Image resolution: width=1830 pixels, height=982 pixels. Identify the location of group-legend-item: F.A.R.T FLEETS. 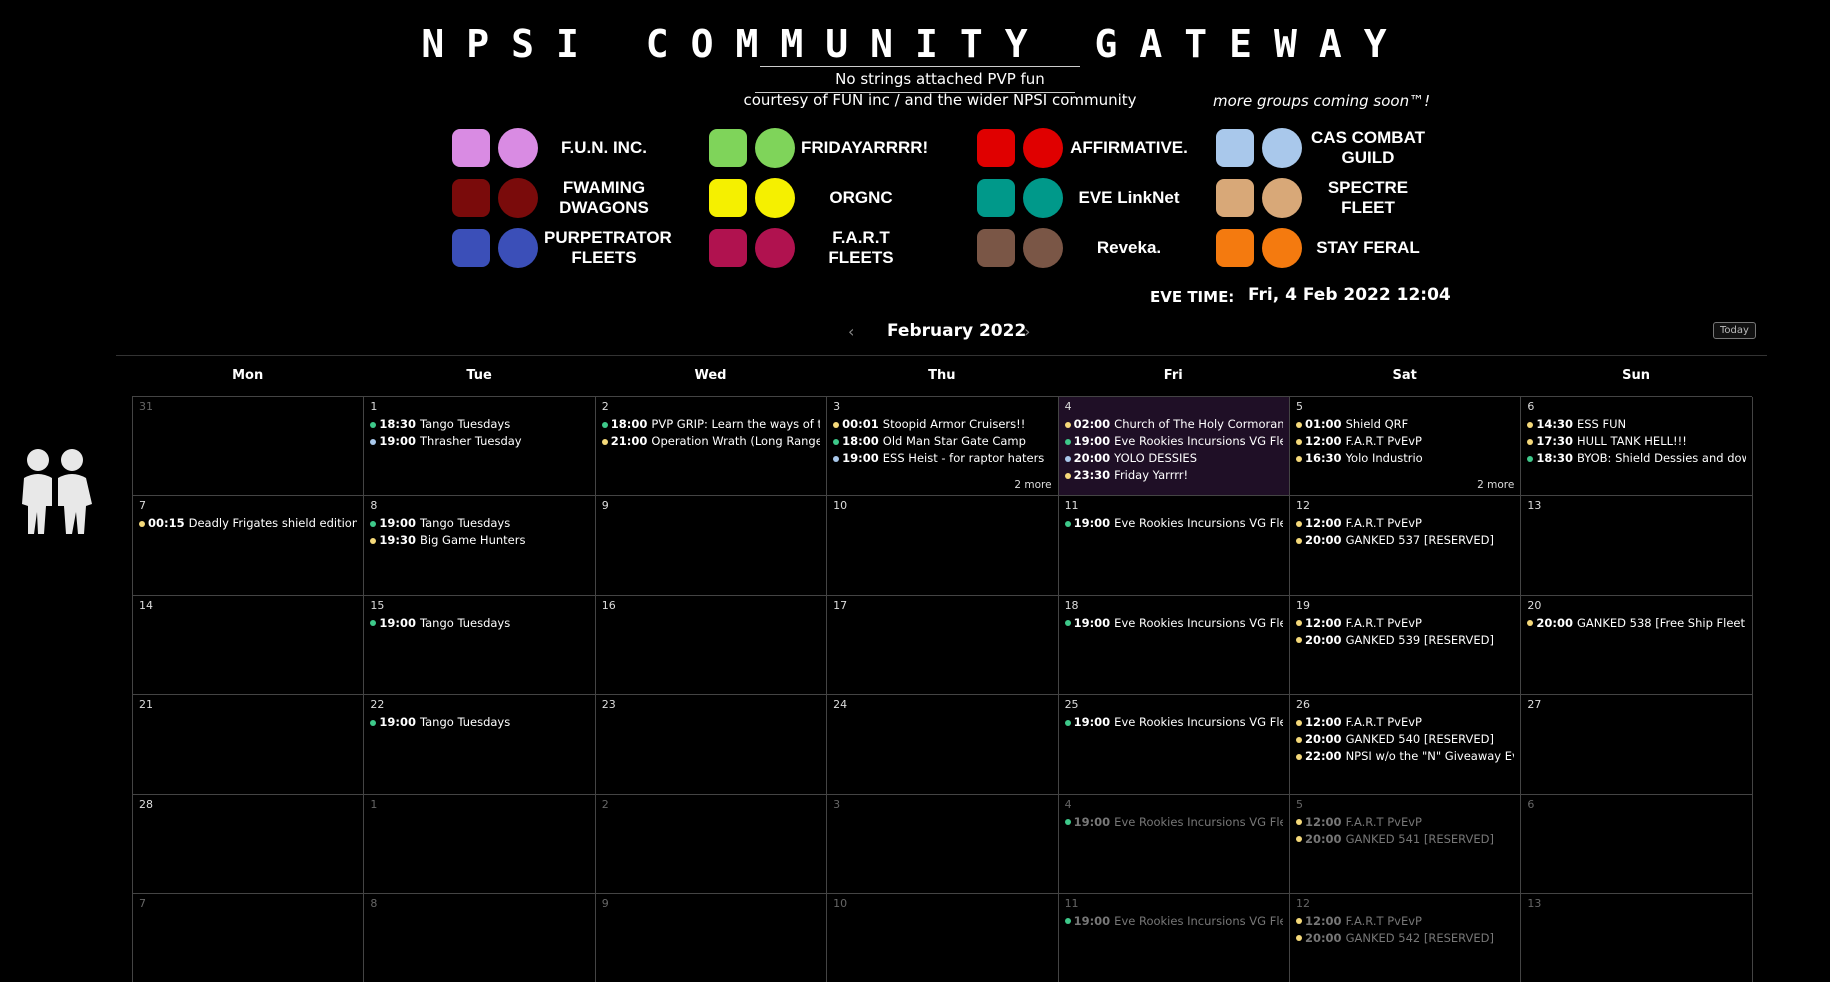
(815, 248).